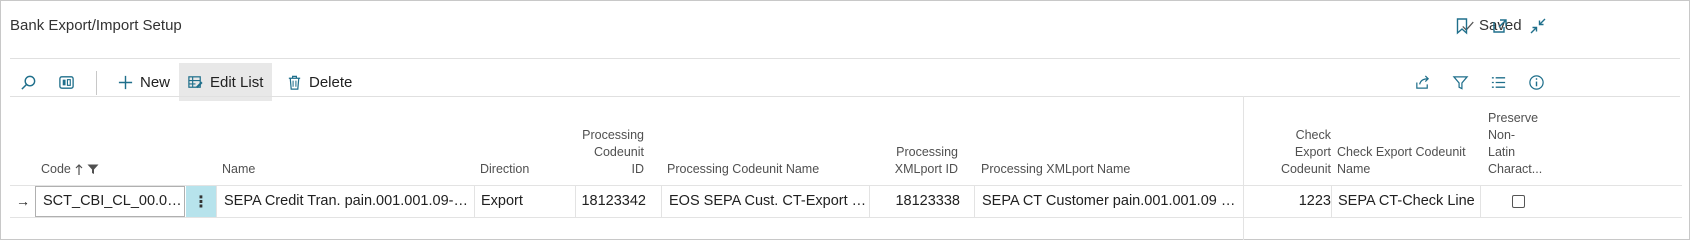  Describe the element at coordinates (1401, 161) in the screenshot. I see `column-header-check-export-codeunit-name: Check Export Codeunit Name` at that location.